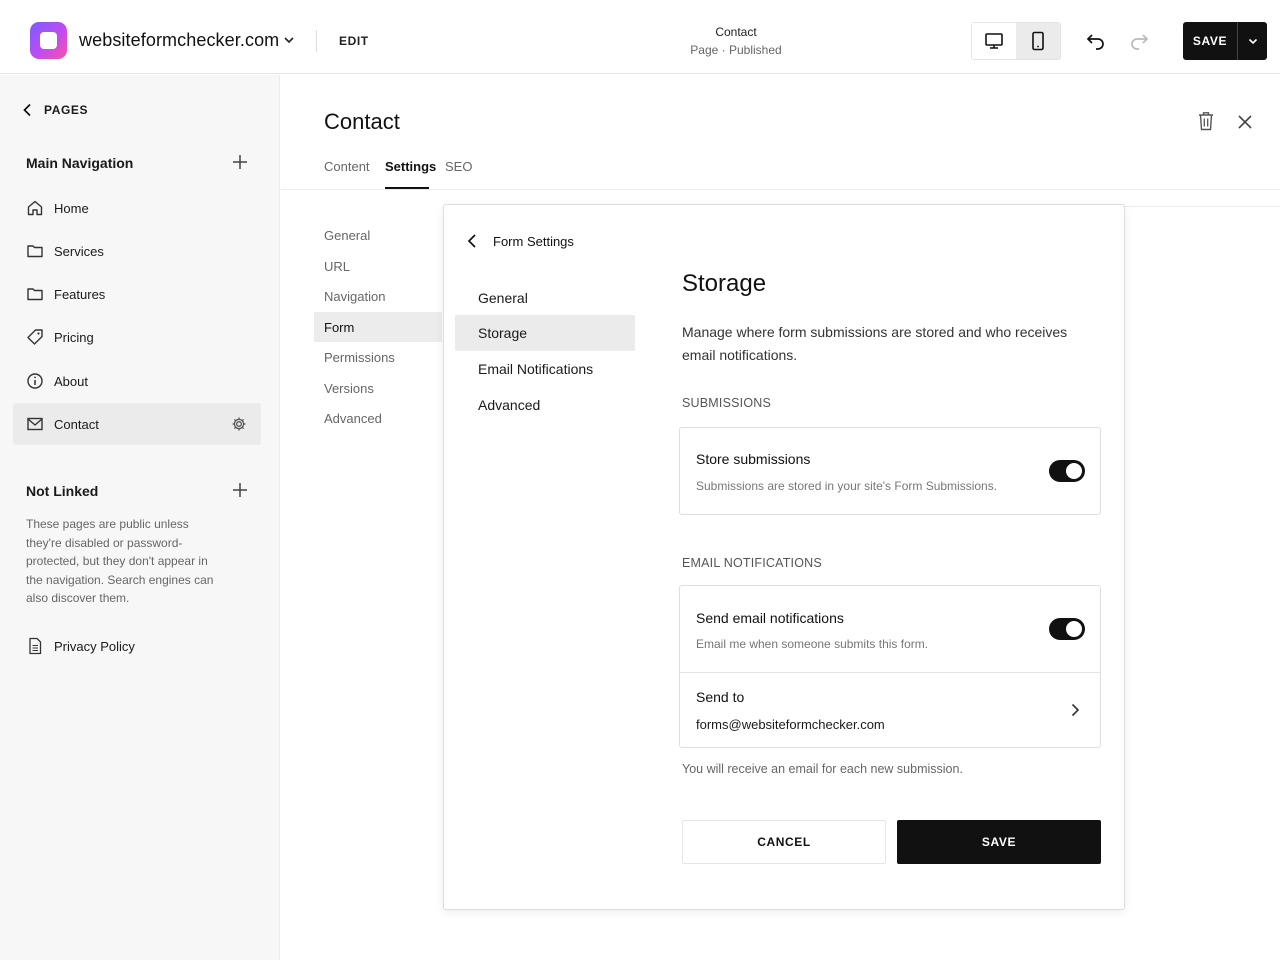  I want to click on document-icon, so click(35, 646).